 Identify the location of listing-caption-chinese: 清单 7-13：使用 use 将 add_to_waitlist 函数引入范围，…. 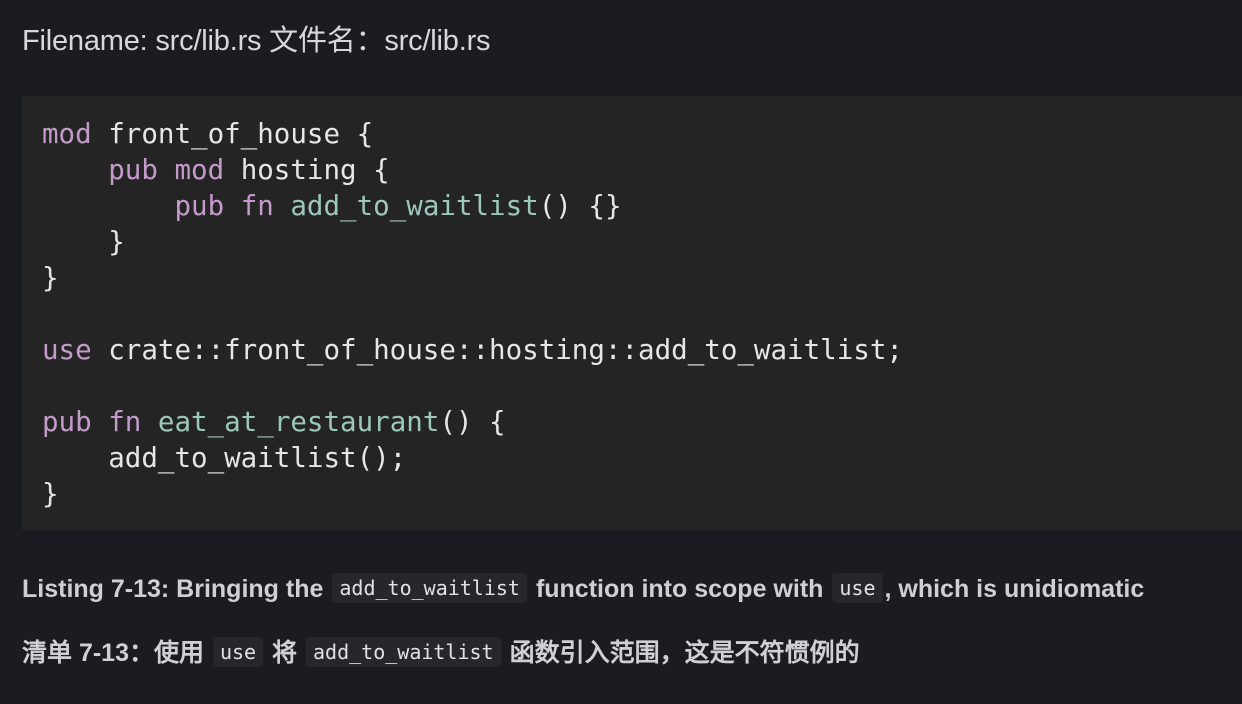
(441, 653).